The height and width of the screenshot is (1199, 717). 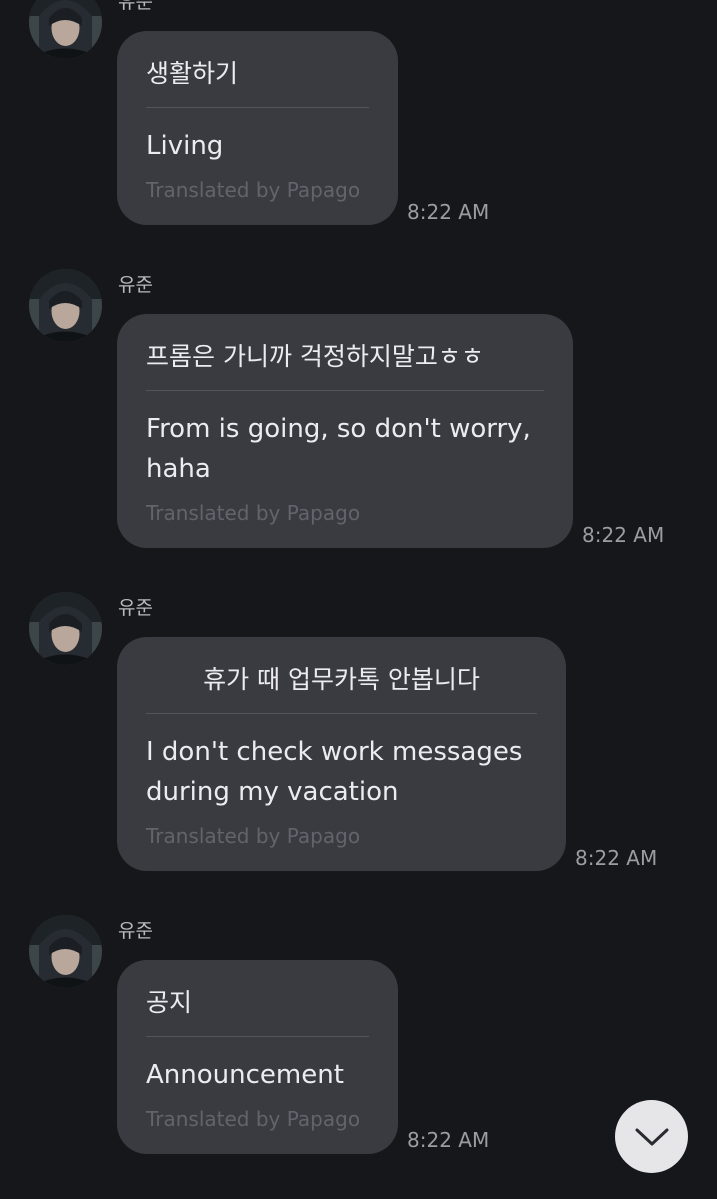 What do you see at coordinates (338, 449) in the screenshot?
I see `translated-text: From is going, so don't worry, haha` at bounding box center [338, 449].